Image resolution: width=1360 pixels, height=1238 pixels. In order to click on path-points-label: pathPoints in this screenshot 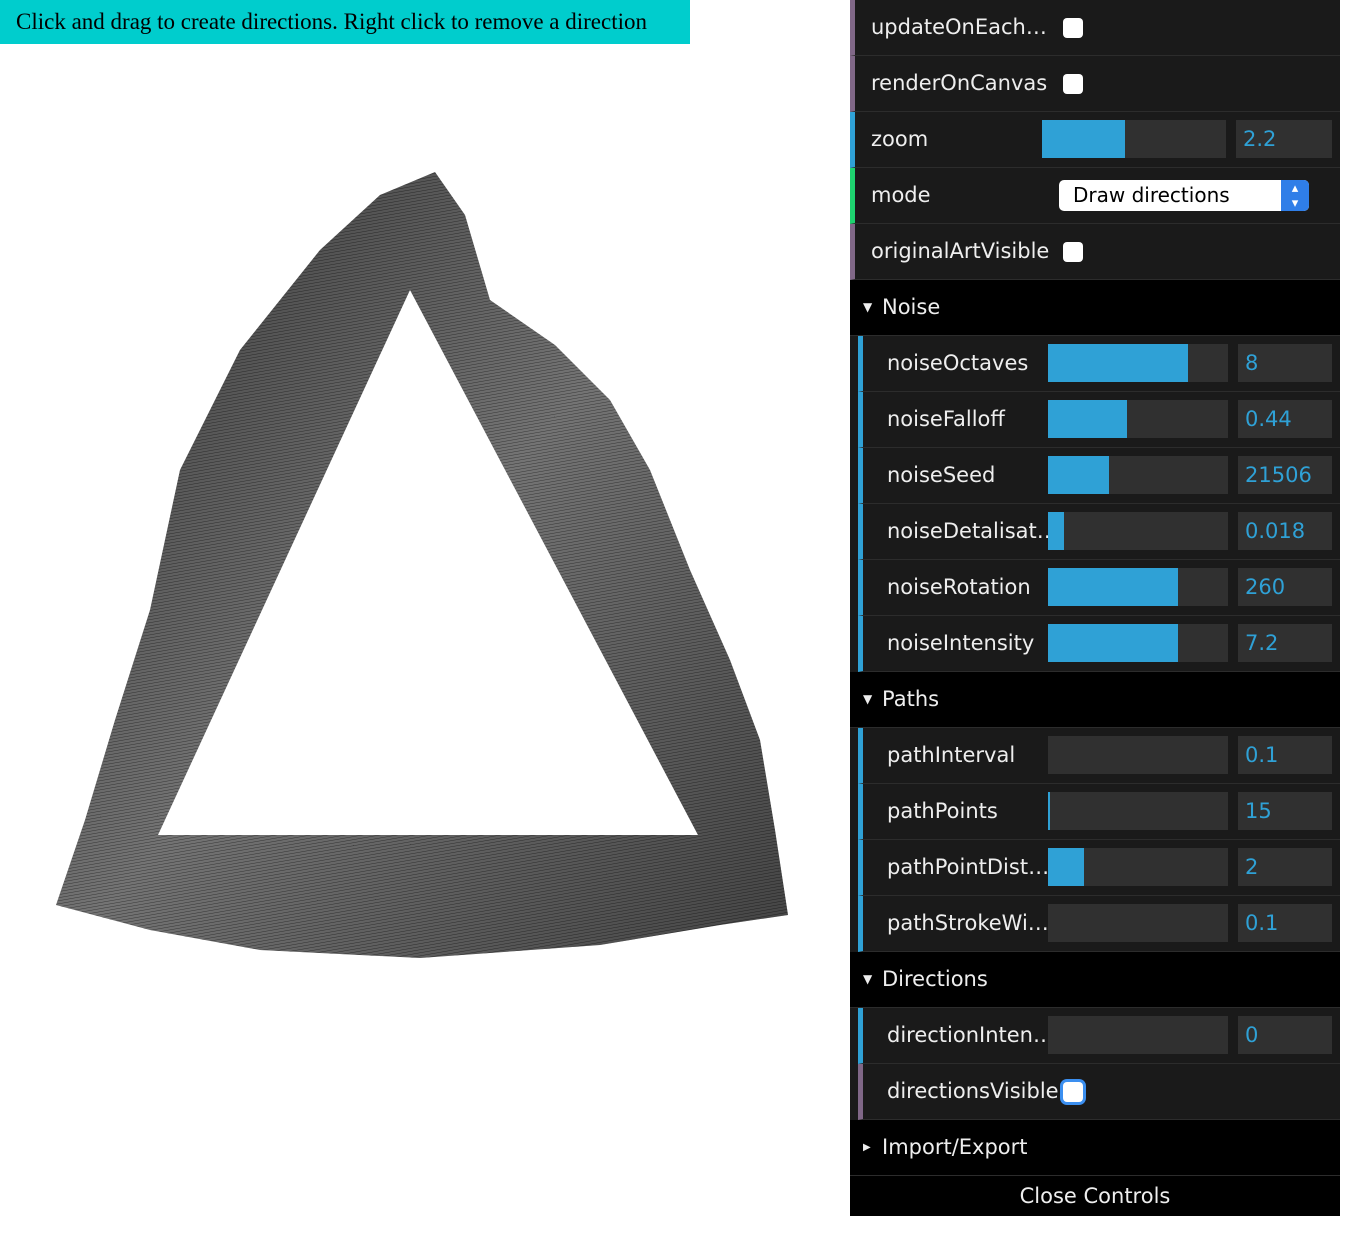, I will do `click(942, 811)`.